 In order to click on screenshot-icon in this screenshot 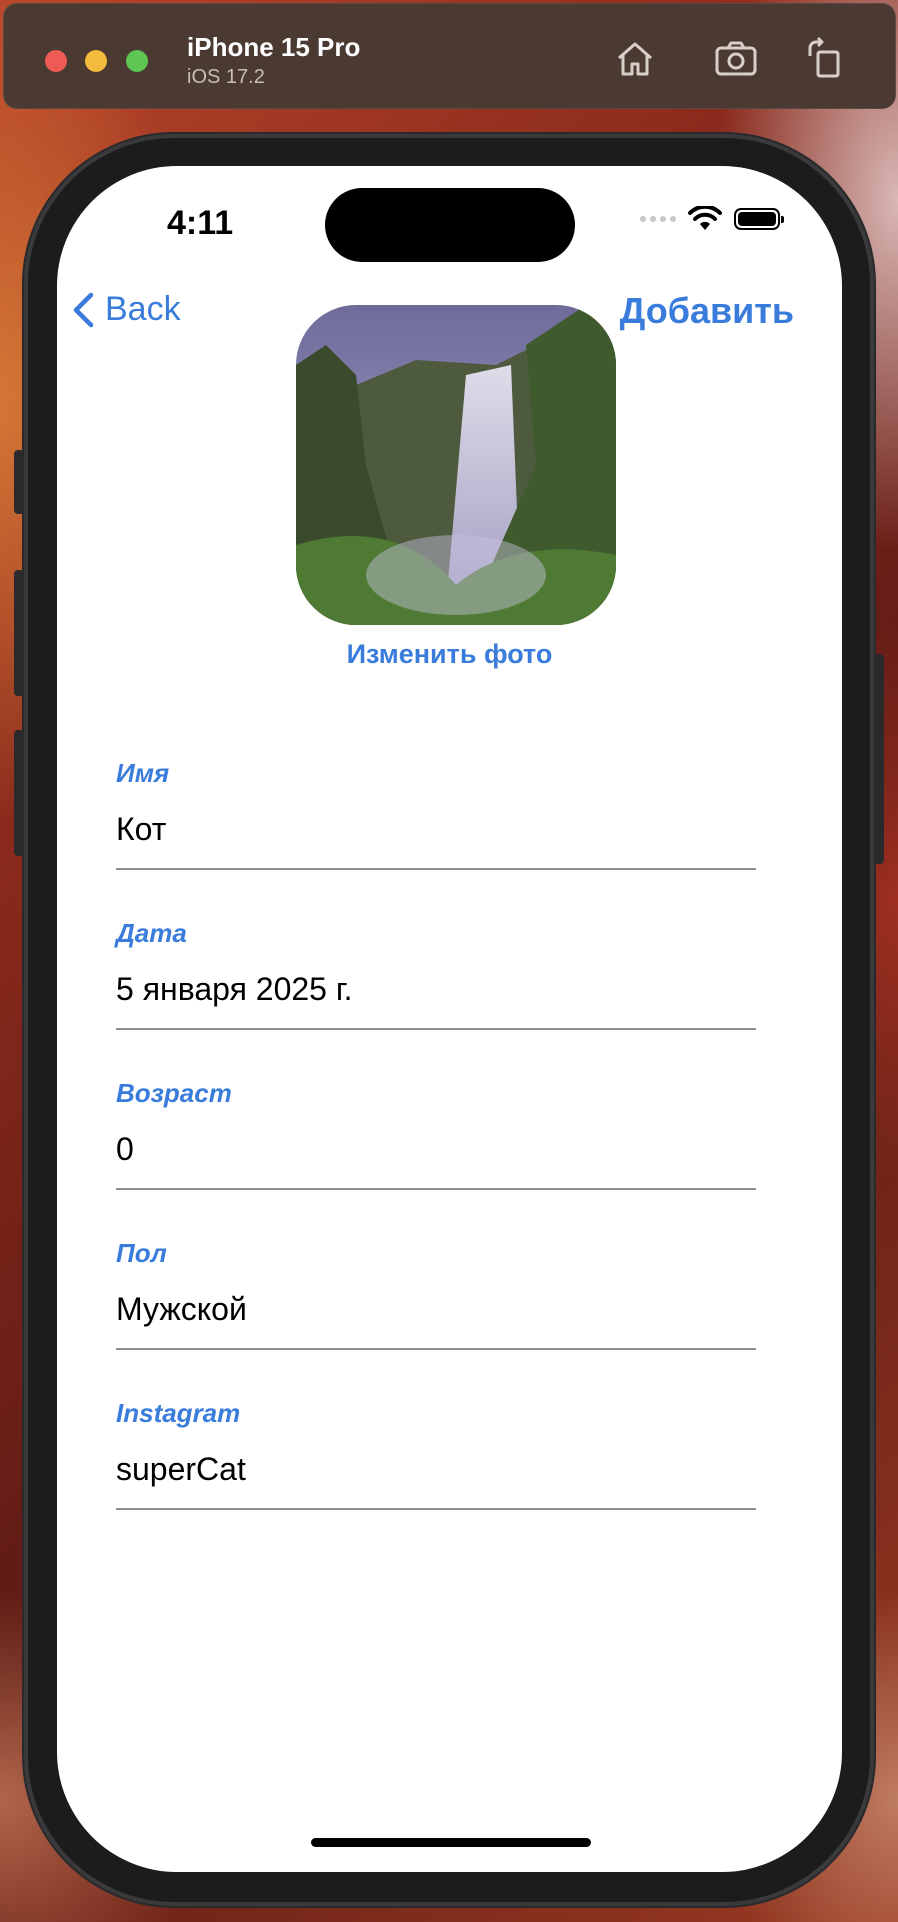, I will do `click(736, 59)`.